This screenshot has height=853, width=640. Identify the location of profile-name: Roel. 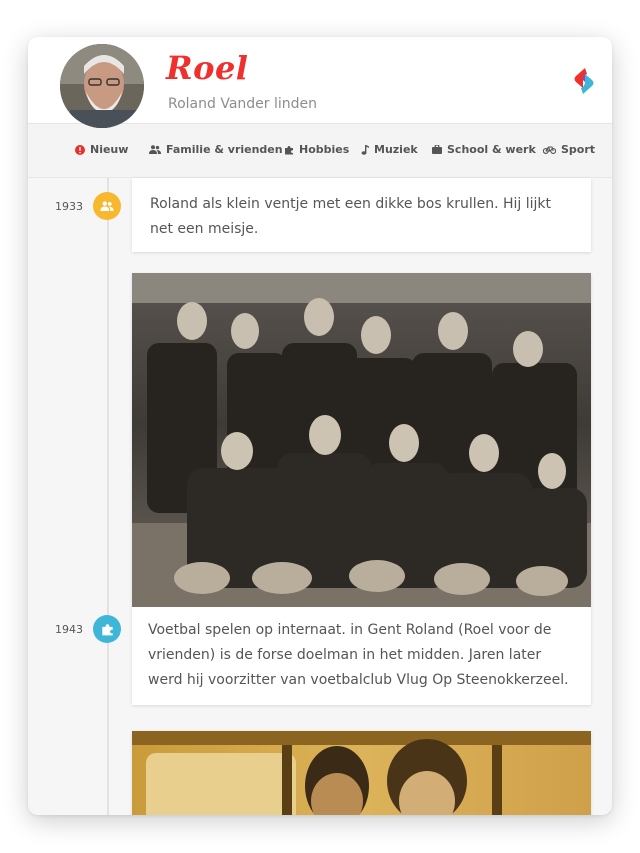
(207, 68).